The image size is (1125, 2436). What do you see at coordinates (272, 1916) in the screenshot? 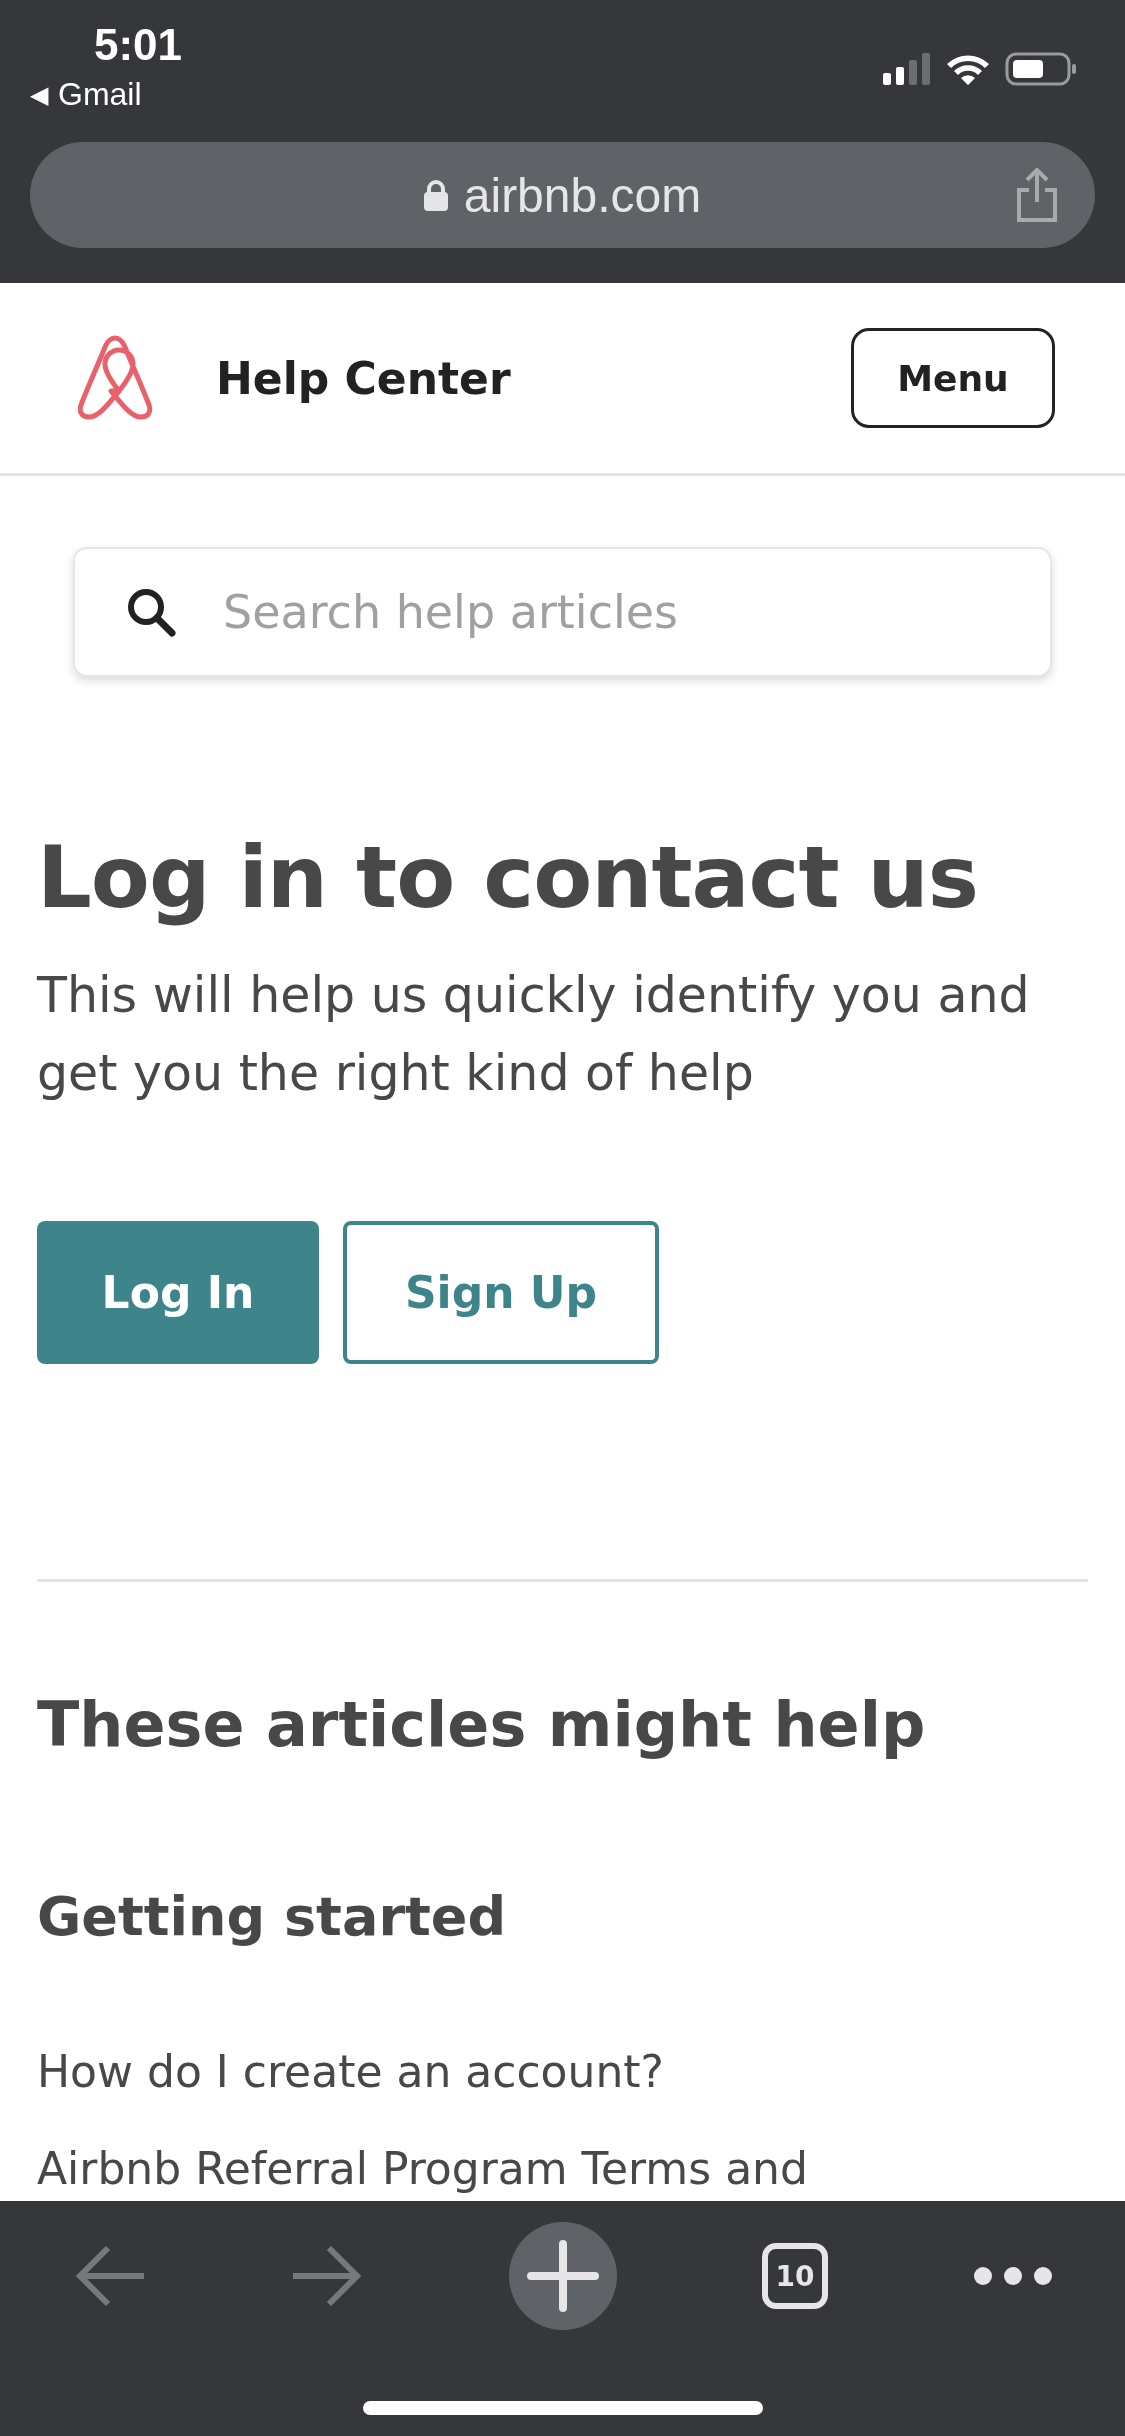
I see `category-heading: Getting started` at bounding box center [272, 1916].